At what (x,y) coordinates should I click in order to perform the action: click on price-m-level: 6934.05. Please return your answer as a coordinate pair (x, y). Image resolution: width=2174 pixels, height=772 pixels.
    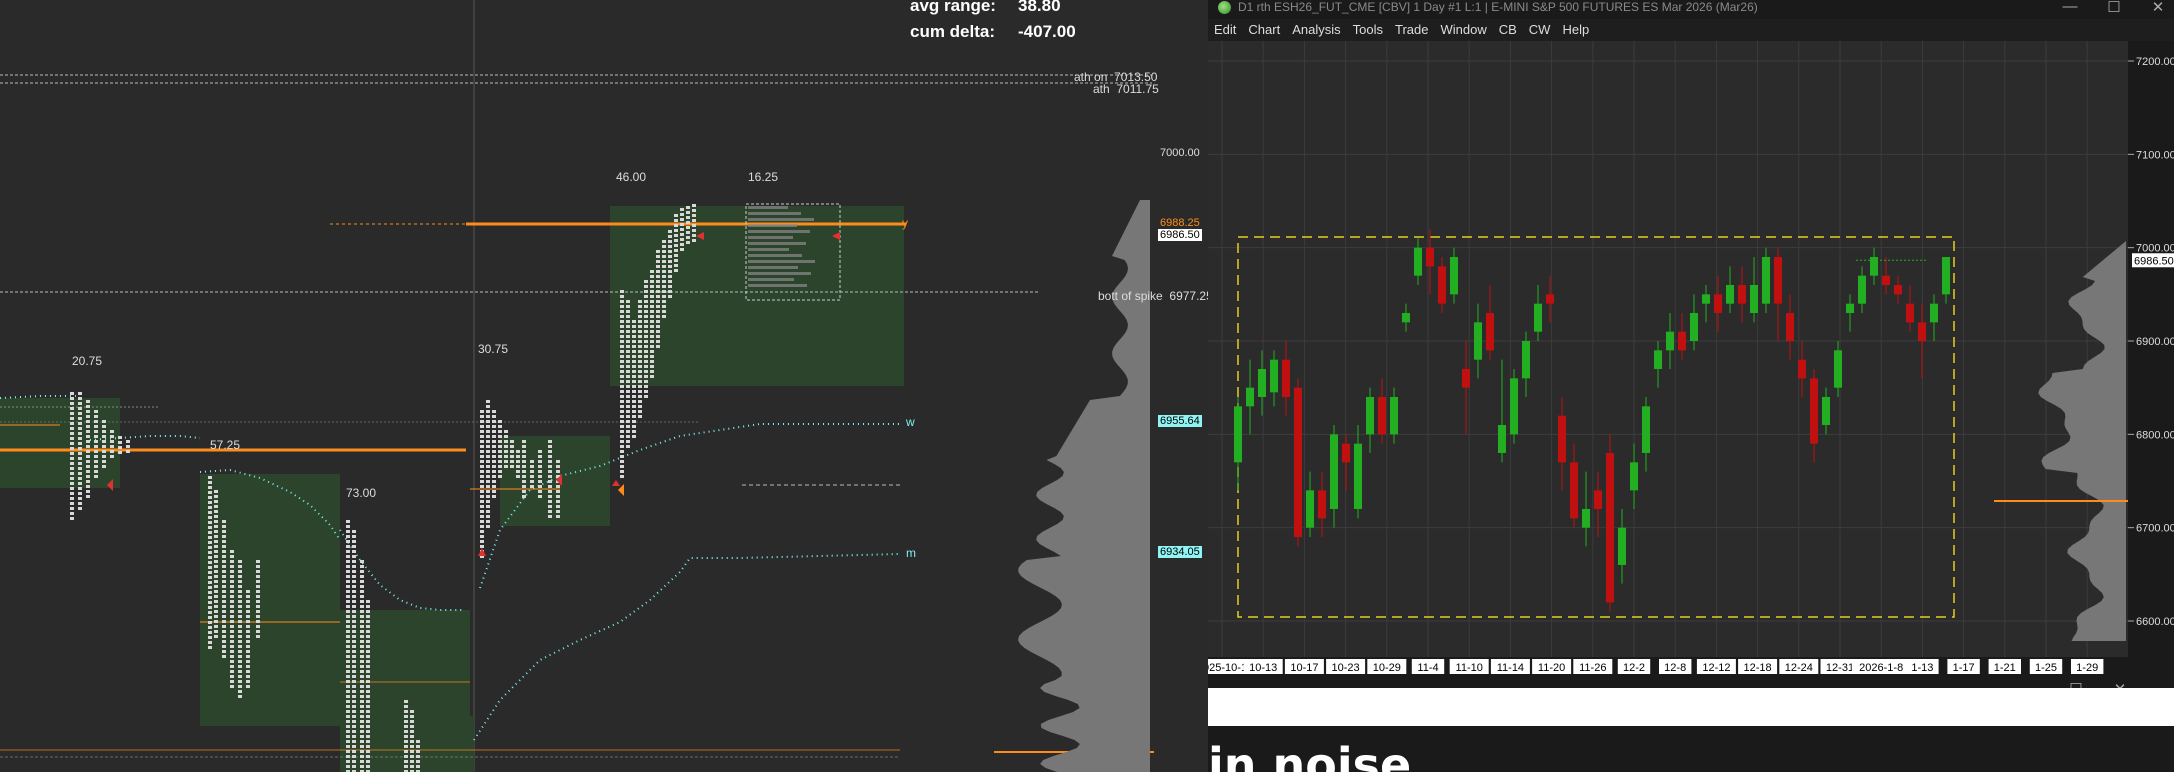
    Looking at the image, I should click on (1180, 552).